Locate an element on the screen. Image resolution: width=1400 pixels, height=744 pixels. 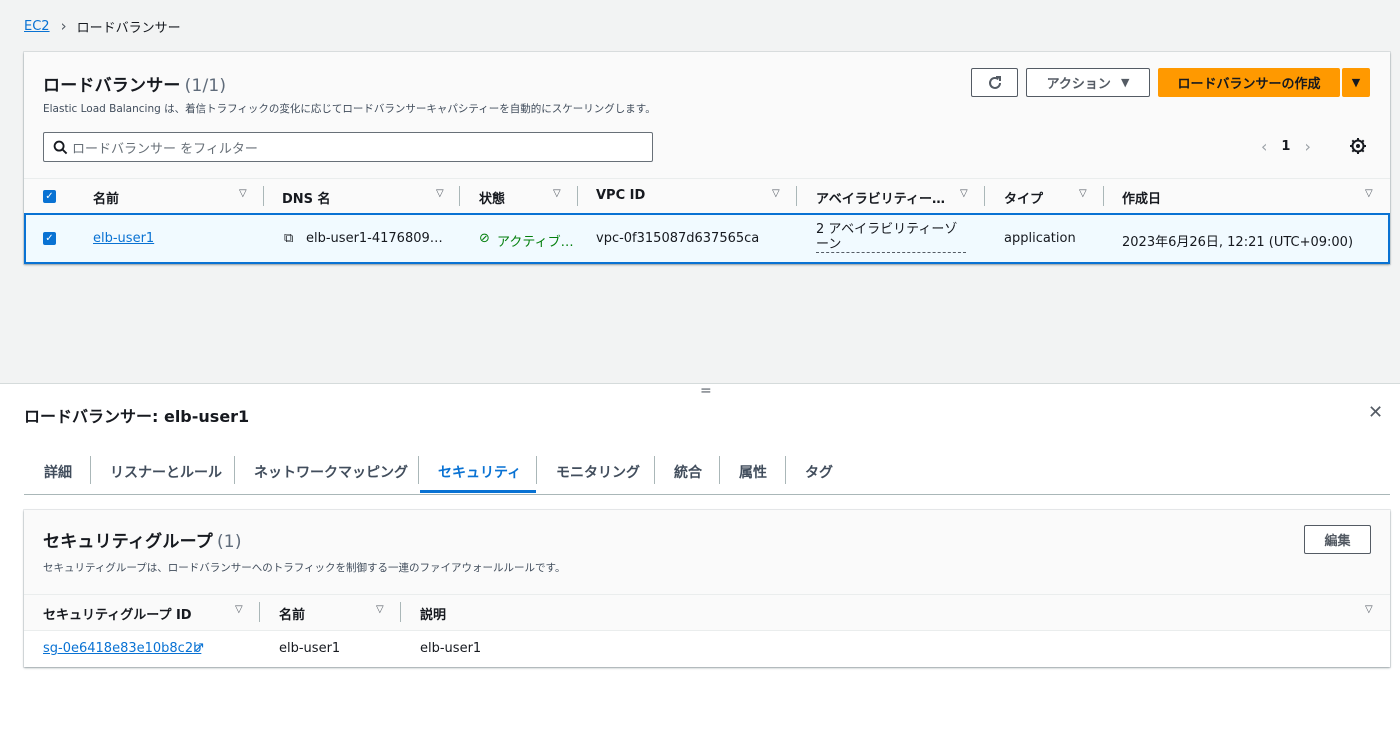
column-dns: DNS 名 is located at coordinates (306, 197).